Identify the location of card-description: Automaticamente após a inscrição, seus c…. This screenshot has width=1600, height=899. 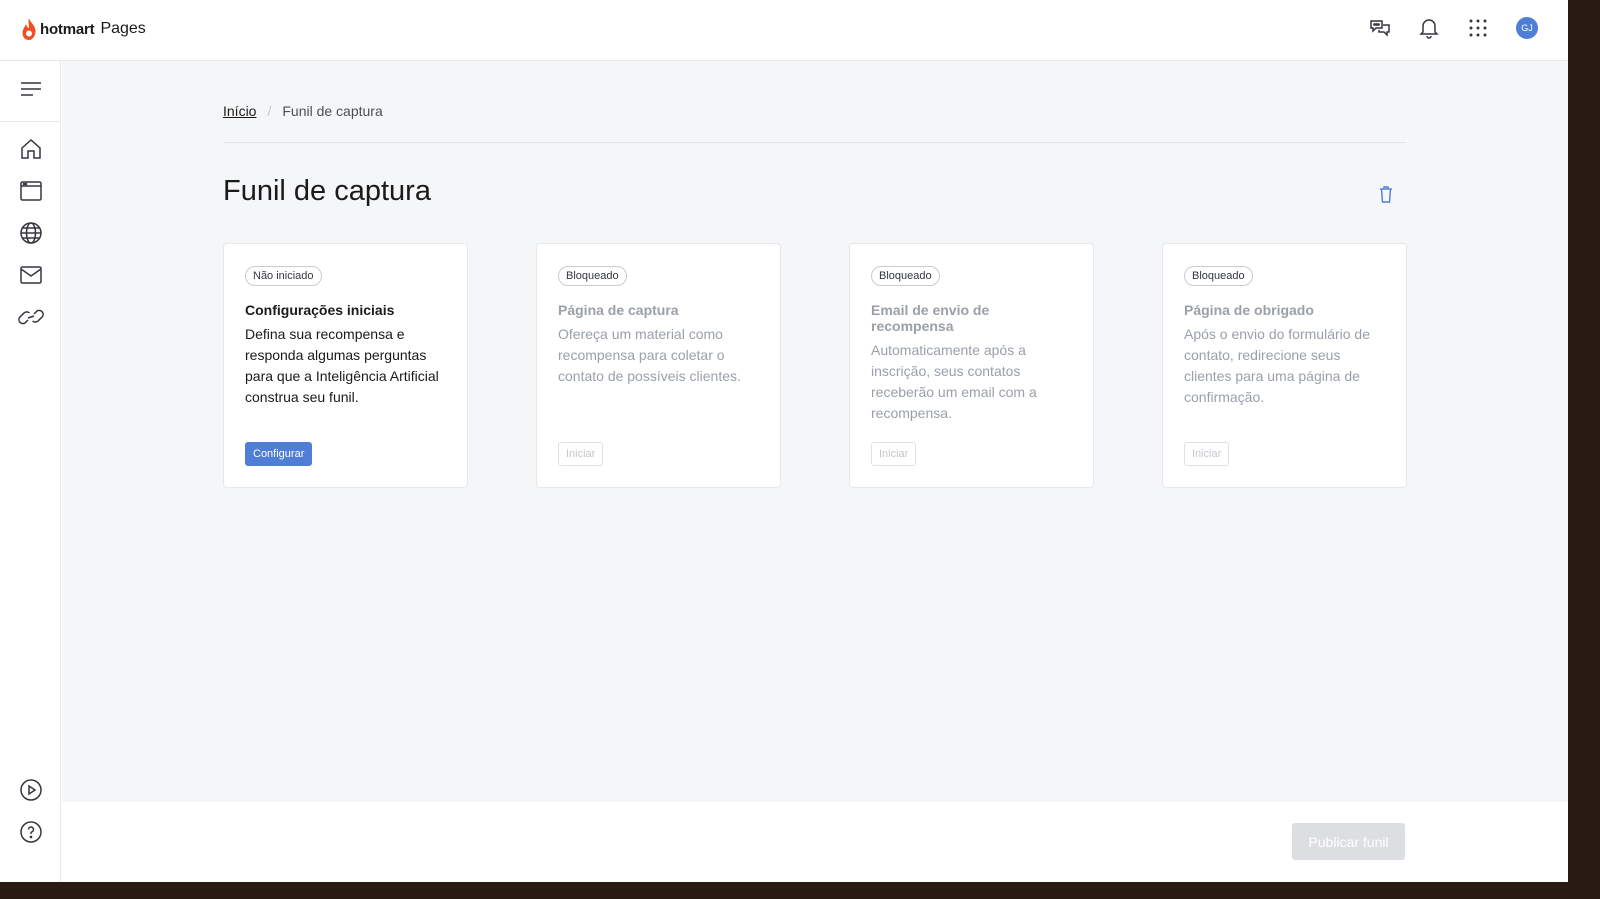
(954, 381).